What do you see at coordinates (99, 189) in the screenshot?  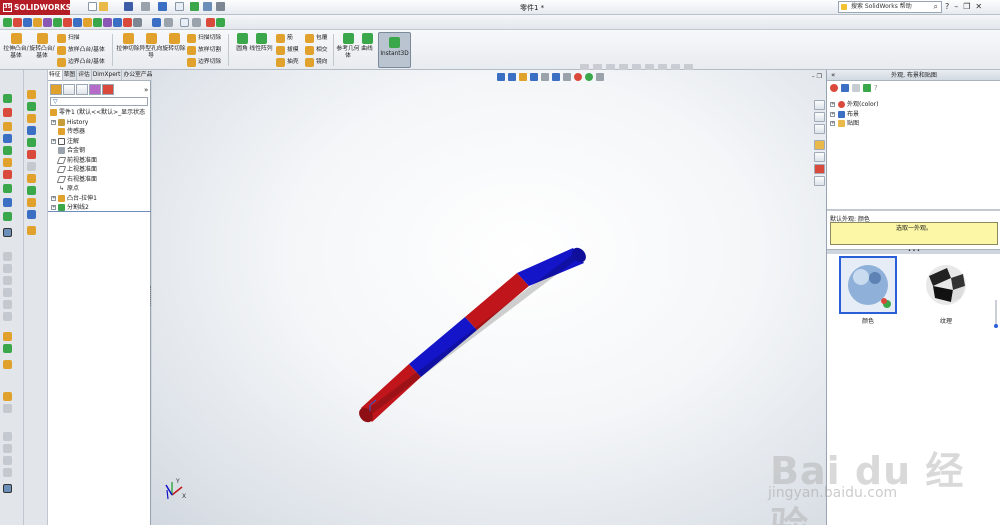 I see `tree-node-origin: ↳ 原点` at bounding box center [99, 189].